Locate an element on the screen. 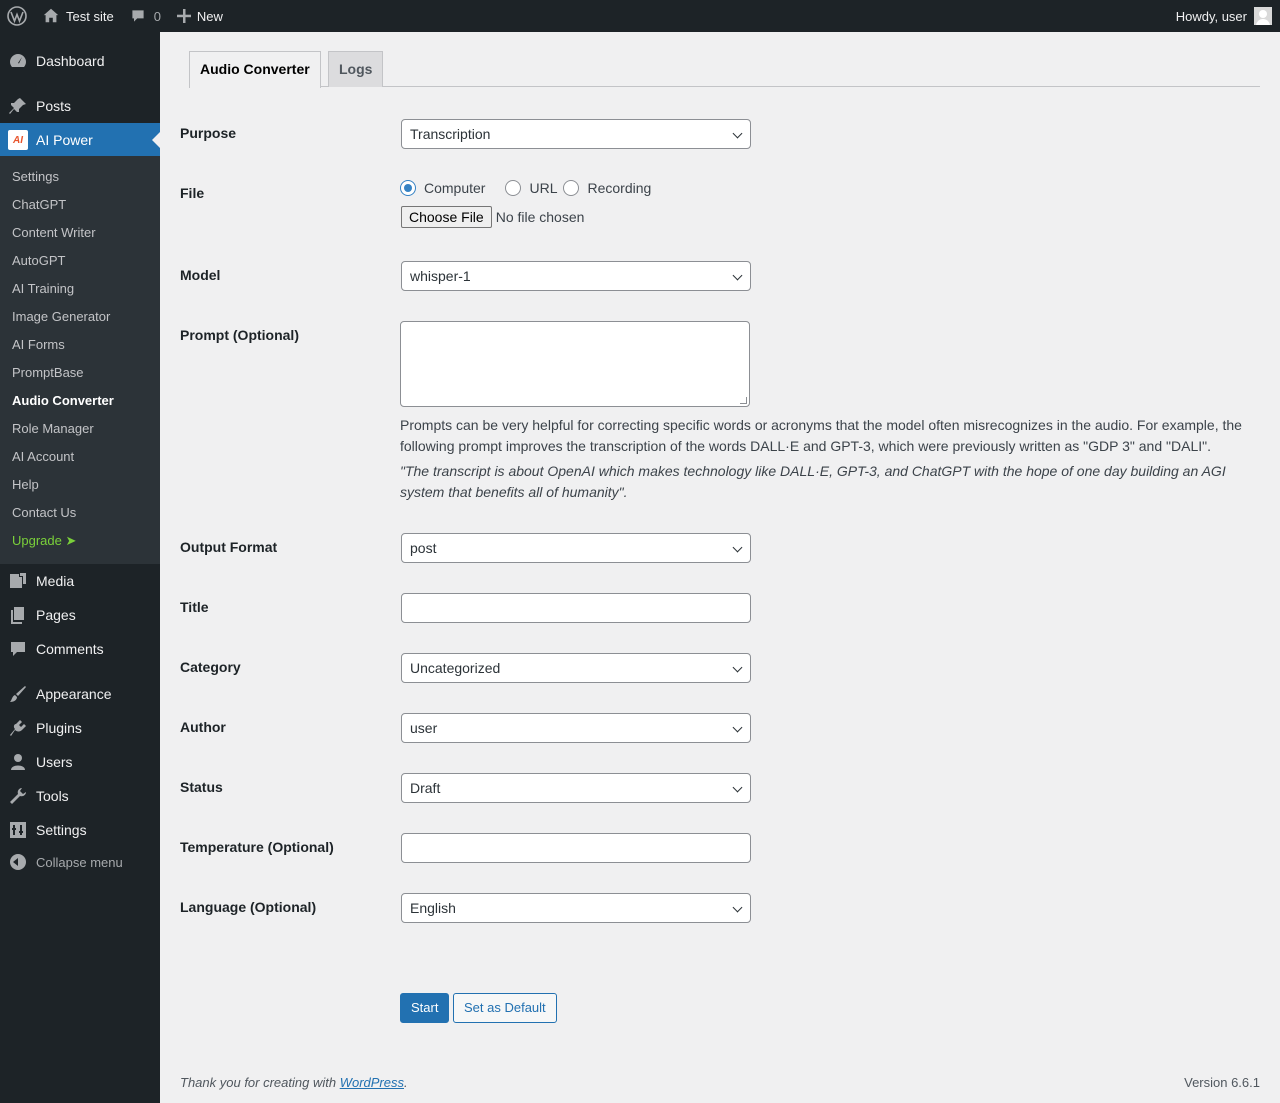 The height and width of the screenshot is (1103, 1280). submenu-chatgpt: ChatGPT is located at coordinates (39, 205).